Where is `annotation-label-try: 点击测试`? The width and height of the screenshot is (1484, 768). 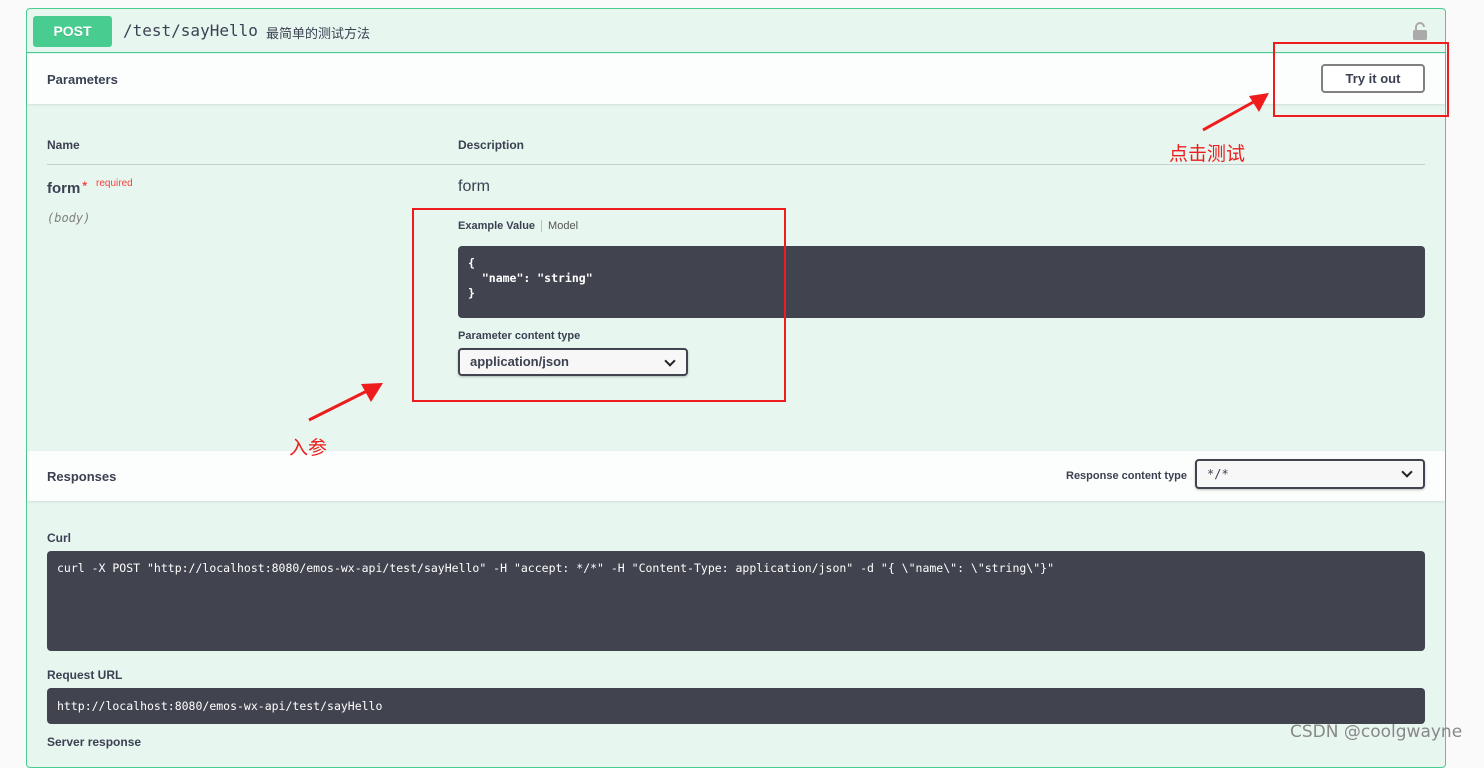 annotation-label-try: 点击测试 is located at coordinates (1207, 154).